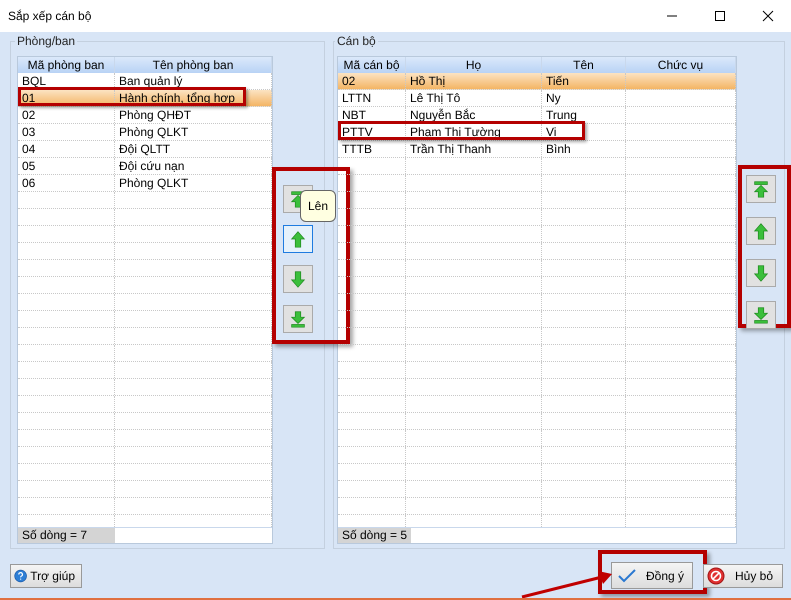 The width and height of the screenshot is (791, 600). What do you see at coordinates (558, 149) in the screenshot?
I see `table-cell: Bình` at bounding box center [558, 149].